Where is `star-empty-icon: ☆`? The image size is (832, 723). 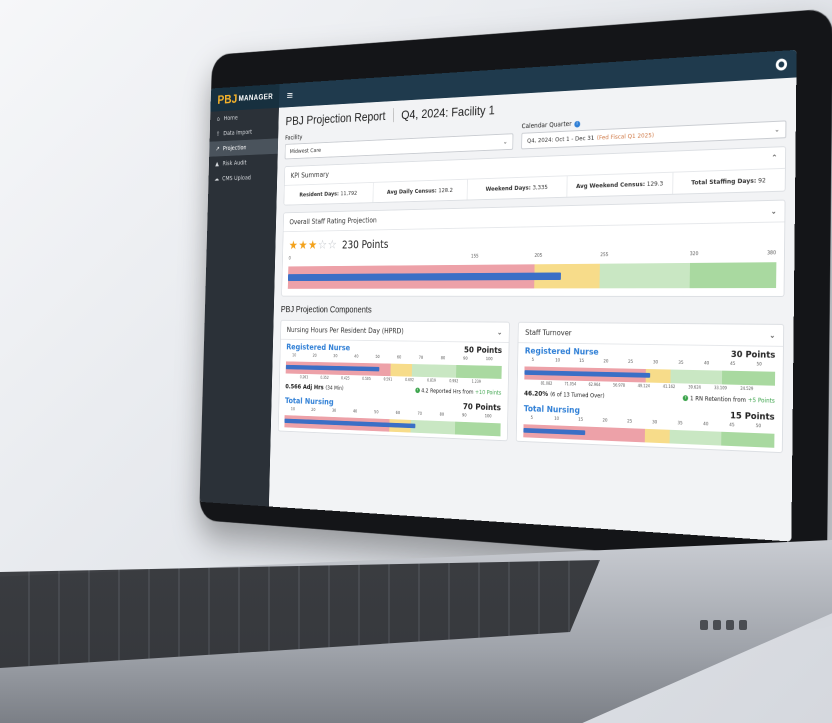
star-empty-icon: ☆ is located at coordinates (322, 245).